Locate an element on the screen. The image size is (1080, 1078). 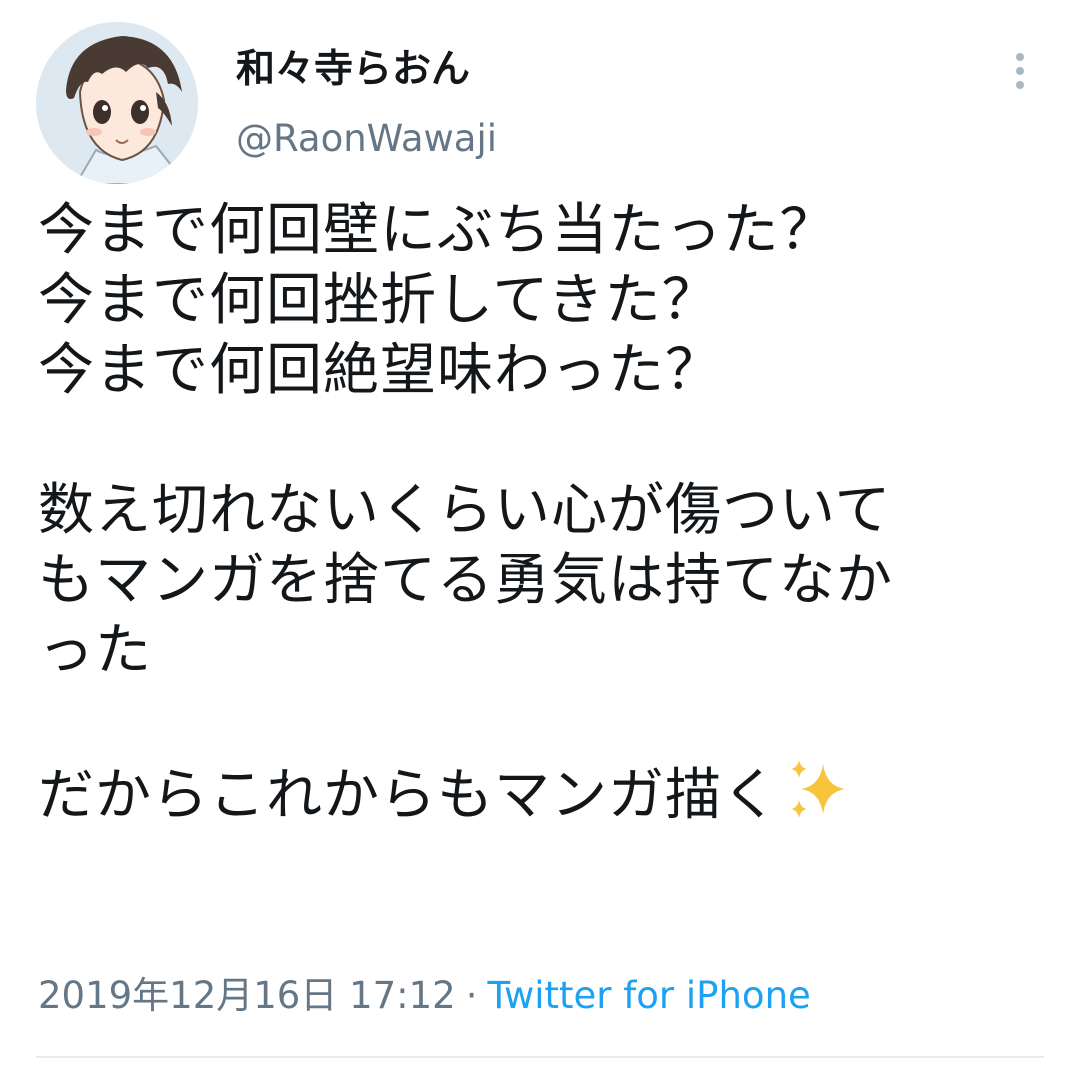
tweet-meta: 2019年12月16日 17:12 · Twitter for iPhone is located at coordinates (424, 996).